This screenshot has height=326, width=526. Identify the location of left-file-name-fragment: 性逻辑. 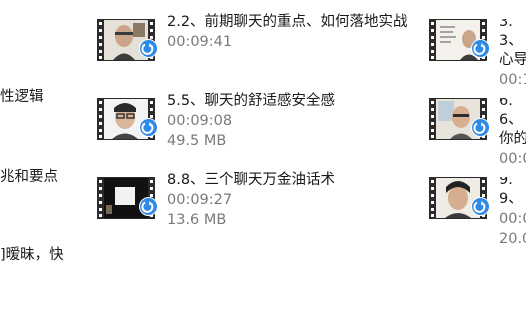
(22, 97).